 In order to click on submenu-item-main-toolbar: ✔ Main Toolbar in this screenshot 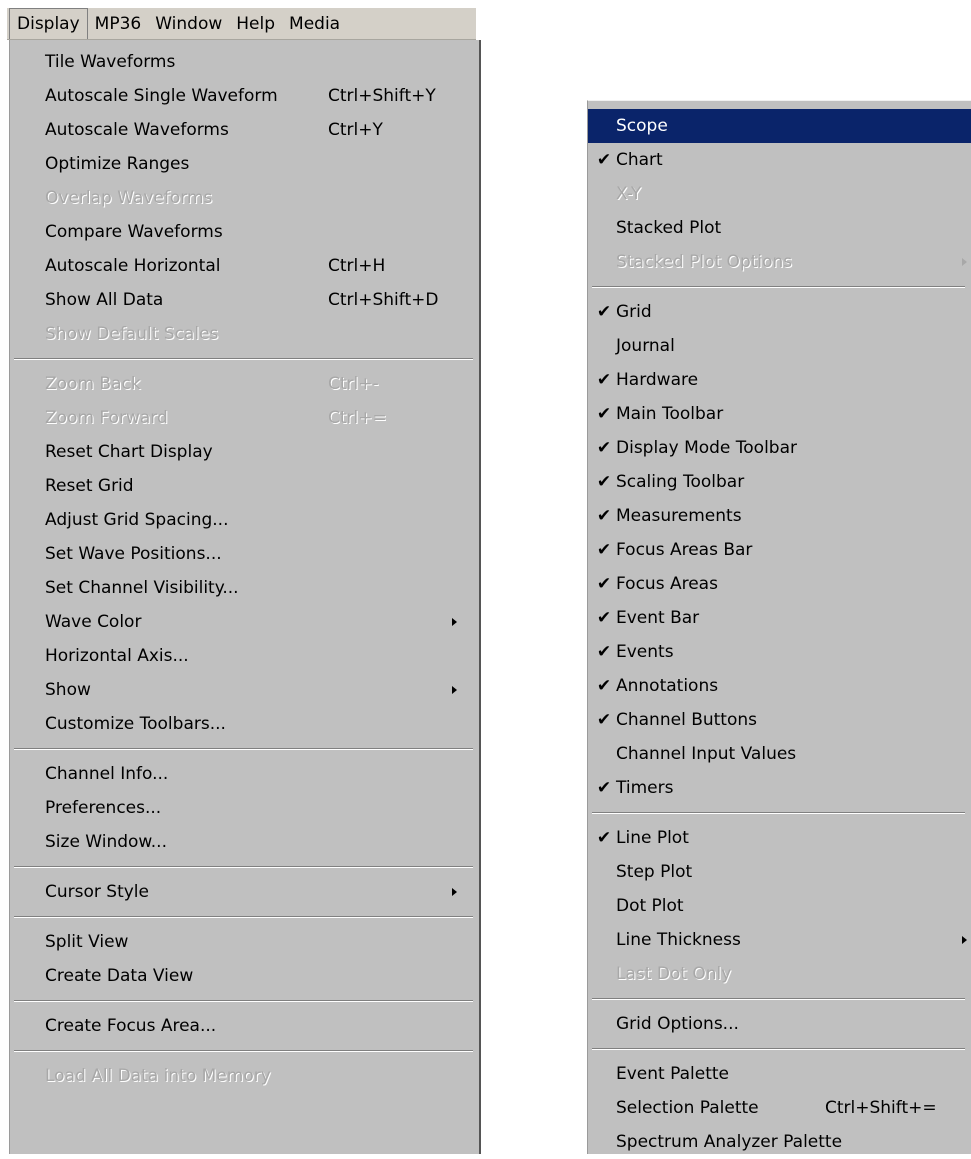, I will do `click(779, 414)`.